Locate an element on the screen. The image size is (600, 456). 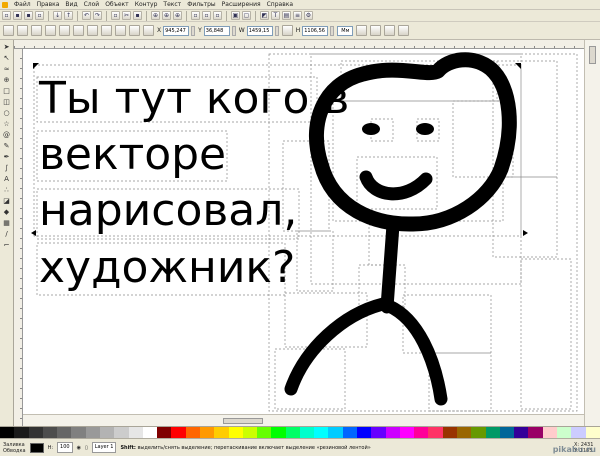
xml-editor-icon: ▤ is located at coordinates (286, 15).